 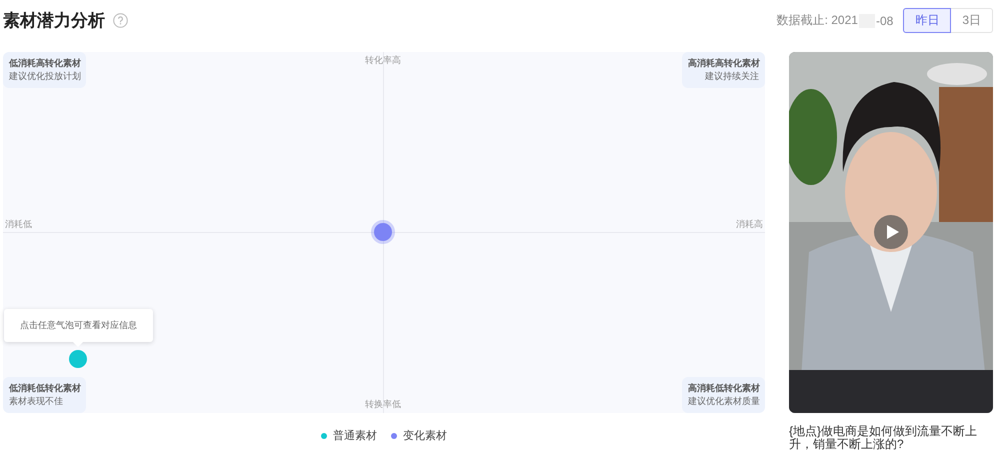 I want to click on date-label: -08, so click(x=885, y=21).